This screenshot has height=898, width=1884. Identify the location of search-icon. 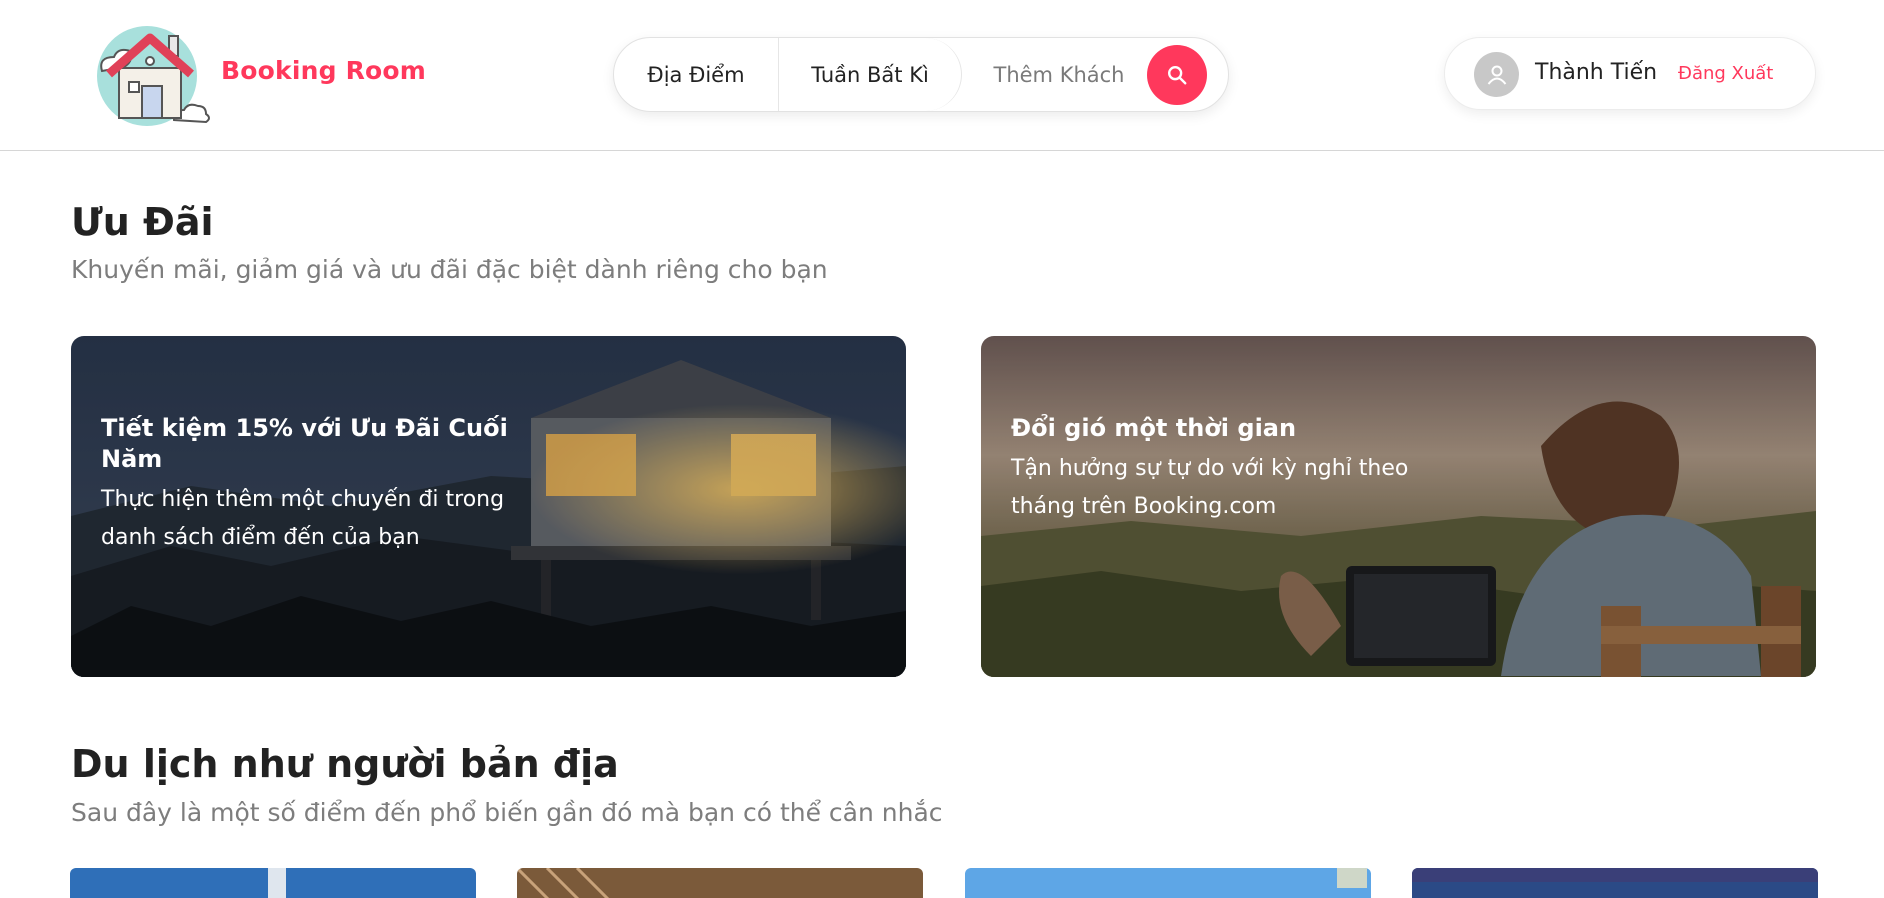
(1177, 75).